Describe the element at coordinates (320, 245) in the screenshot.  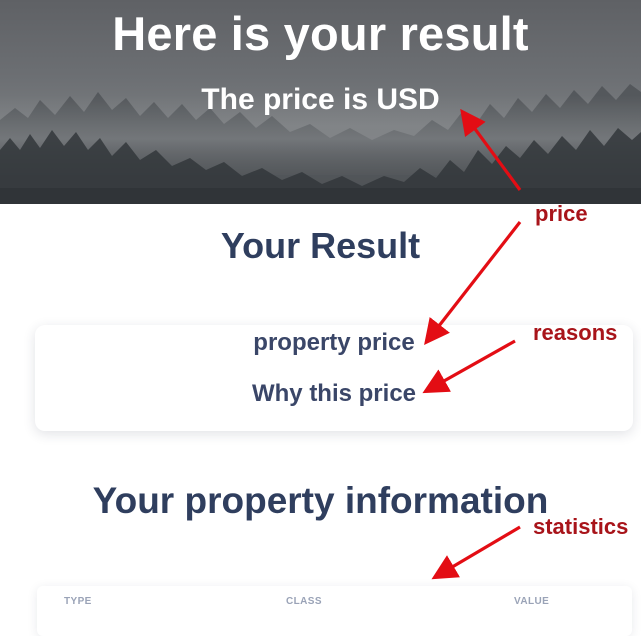
I see `your-result-heading: Your Result` at that location.